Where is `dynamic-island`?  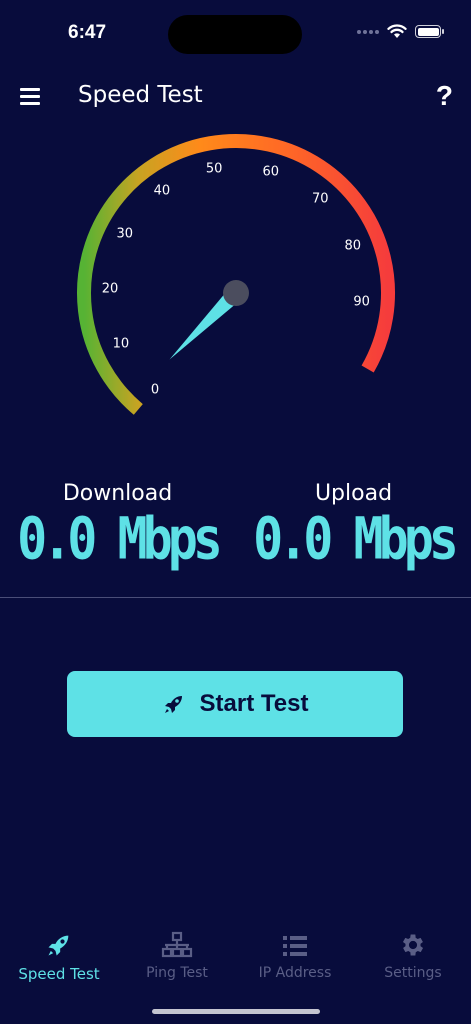 dynamic-island is located at coordinates (235, 34).